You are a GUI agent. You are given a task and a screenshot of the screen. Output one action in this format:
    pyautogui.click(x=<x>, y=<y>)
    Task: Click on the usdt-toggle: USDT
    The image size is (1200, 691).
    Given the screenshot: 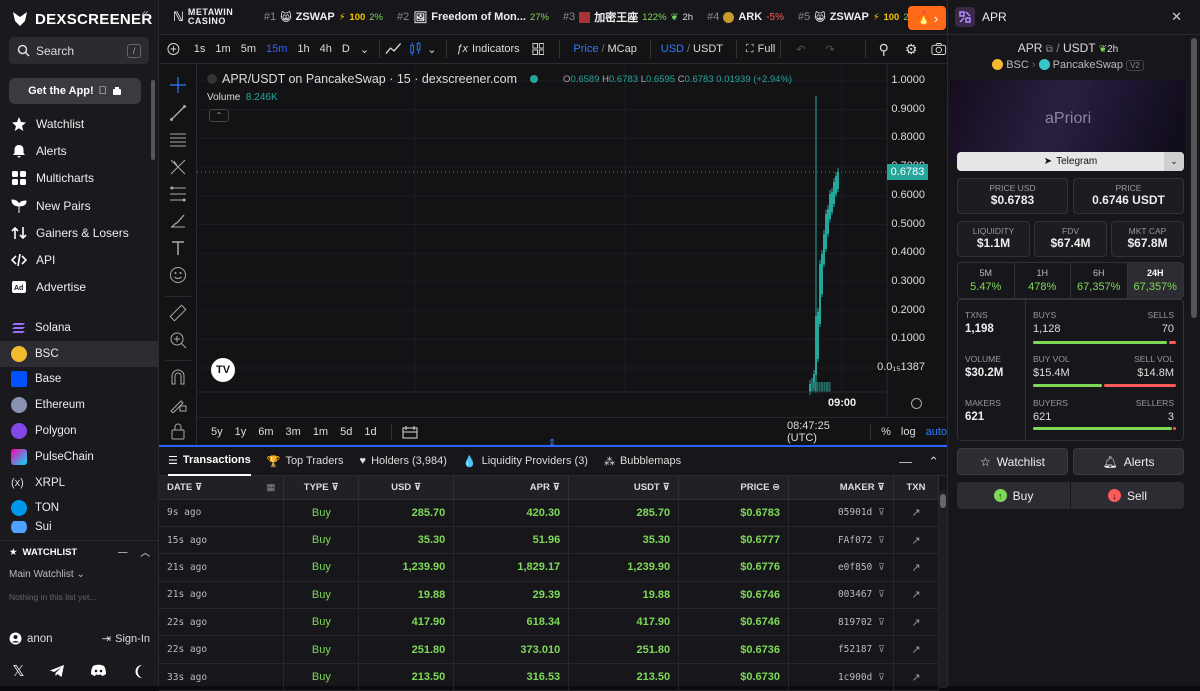 What is the action you would take?
    pyautogui.click(x=710, y=49)
    